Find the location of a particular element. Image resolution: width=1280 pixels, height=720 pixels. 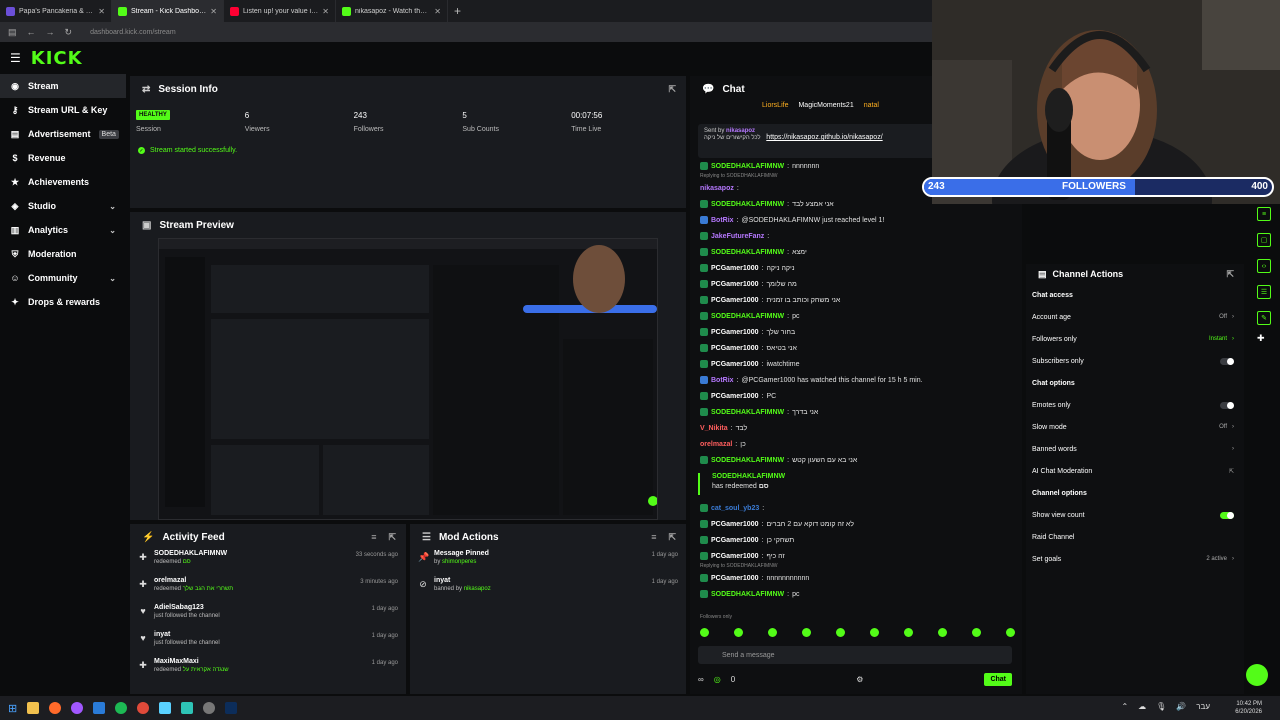

feed-item-name: orelmazal is located at coordinates (254, 580).